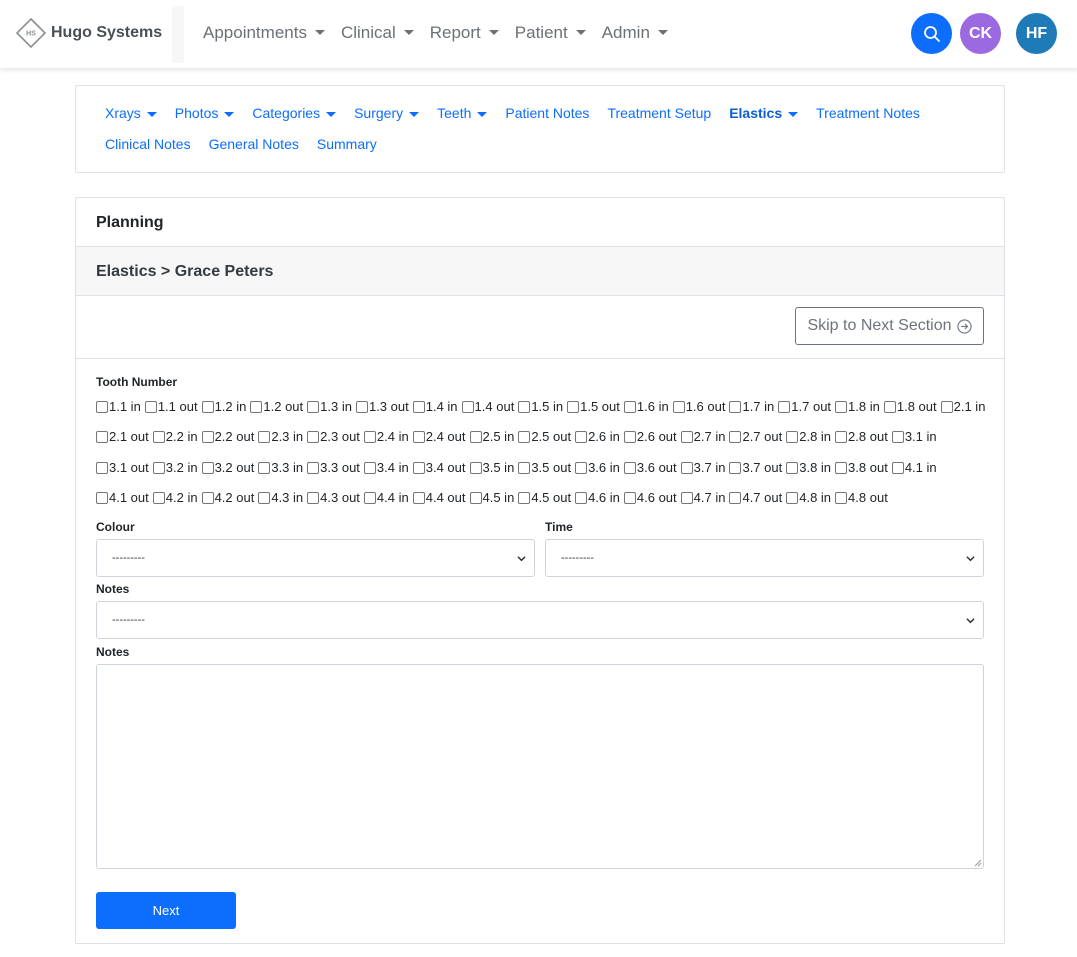 The width and height of the screenshot is (1077, 957). What do you see at coordinates (282, 467) in the screenshot?
I see `tooth-checkbox-item: 3.3 in` at bounding box center [282, 467].